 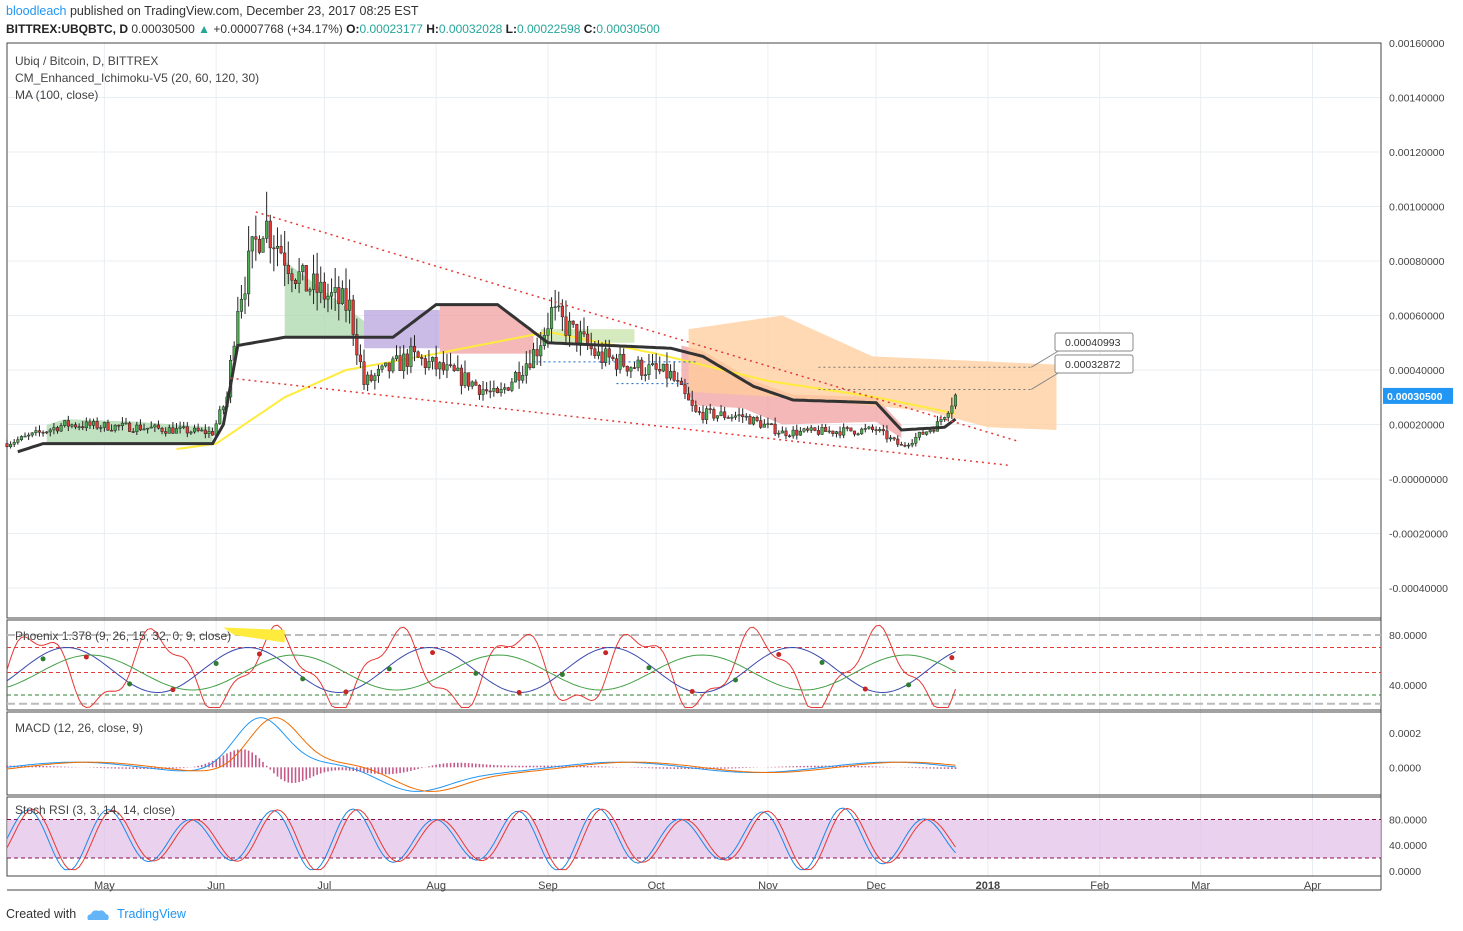 I want to click on footer: Created with TradingView, so click(x=96, y=914).